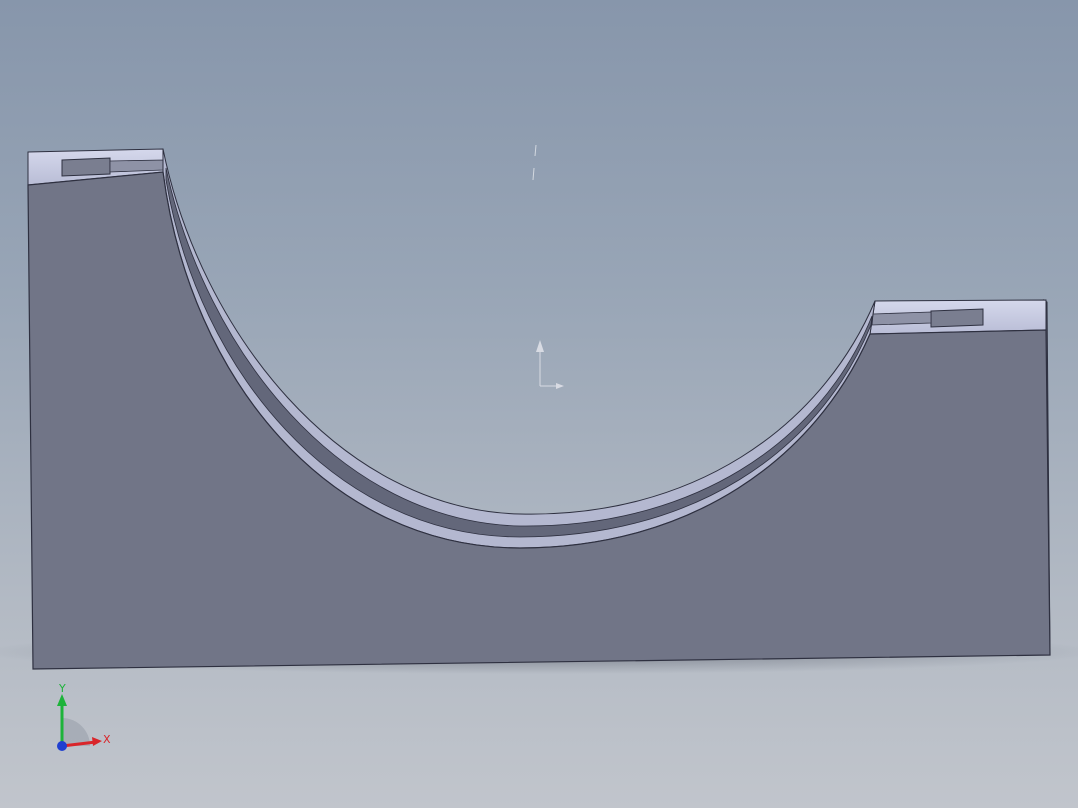 The width and height of the screenshot is (1078, 808). What do you see at coordinates (107, 739) in the screenshot?
I see `triad-x-label: X` at bounding box center [107, 739].